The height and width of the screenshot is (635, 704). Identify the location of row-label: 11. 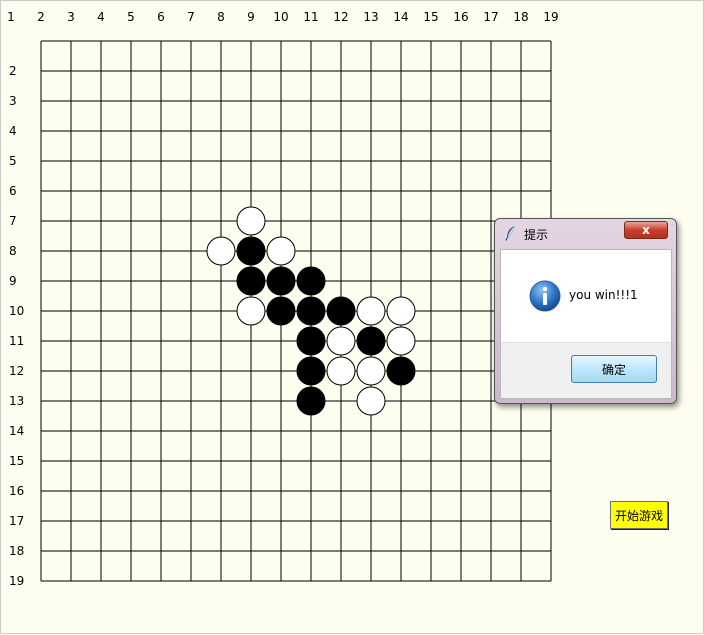
(16, 341).